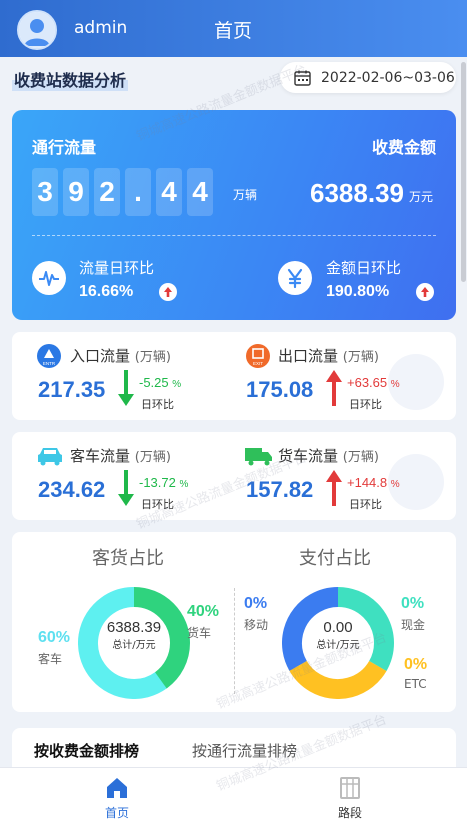 This screenshot has height=828, width=467. What do you see at coordinates (134, 627) in the screenshot?
I see `cargo-total-value: 6388.39` at bounding box center [134, 627].